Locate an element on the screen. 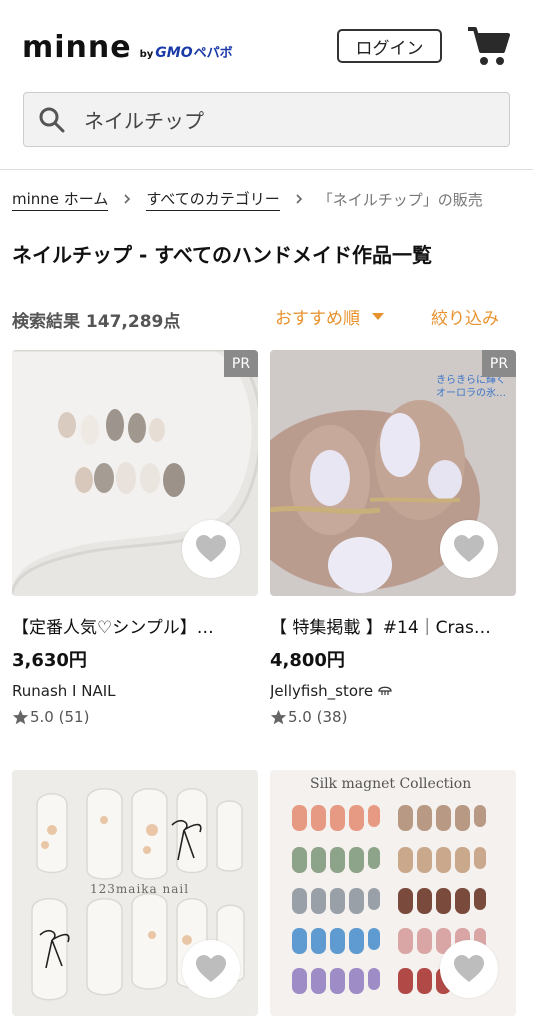  search-input: ネイルチップ is located at coordinates (266, 119).